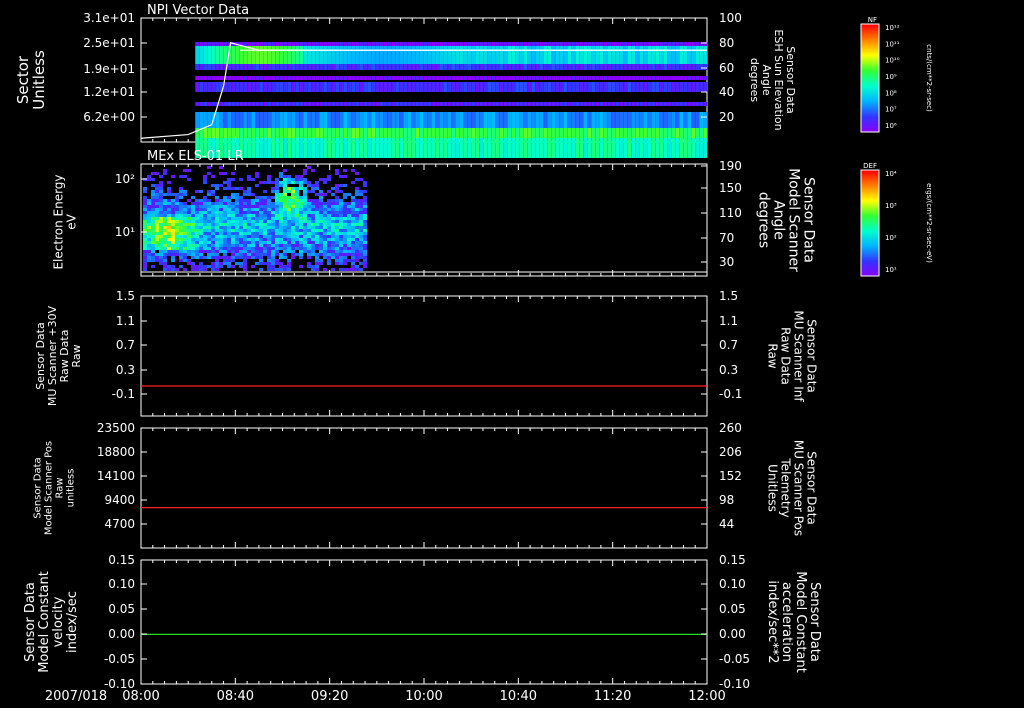  Describe the element at coordinates (896, 219) in the screenshot. I see `colorbar-els: DEF10⁴10³10²10¹ergs/(cm**2-sr-sec-eV)` at that location.